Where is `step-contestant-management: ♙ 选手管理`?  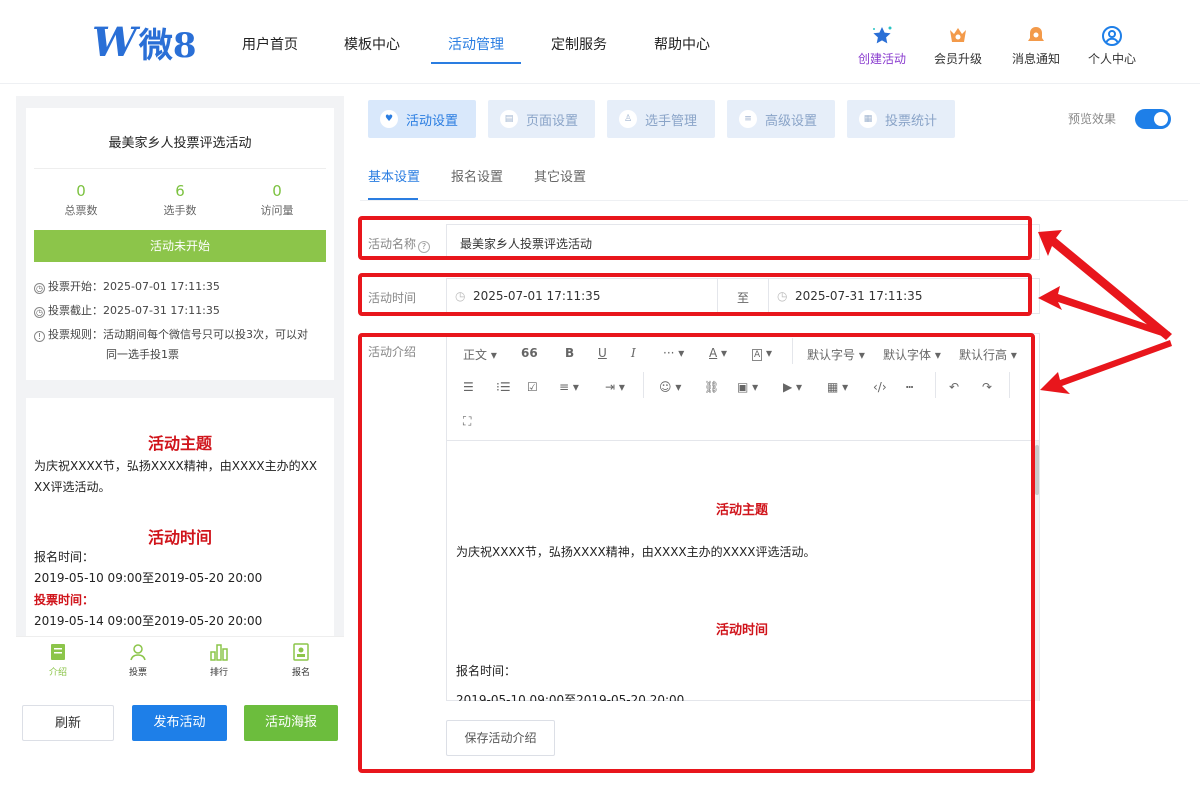 step-contestant-management: ♙ 选手管理 is located at coordinates (661, 119).